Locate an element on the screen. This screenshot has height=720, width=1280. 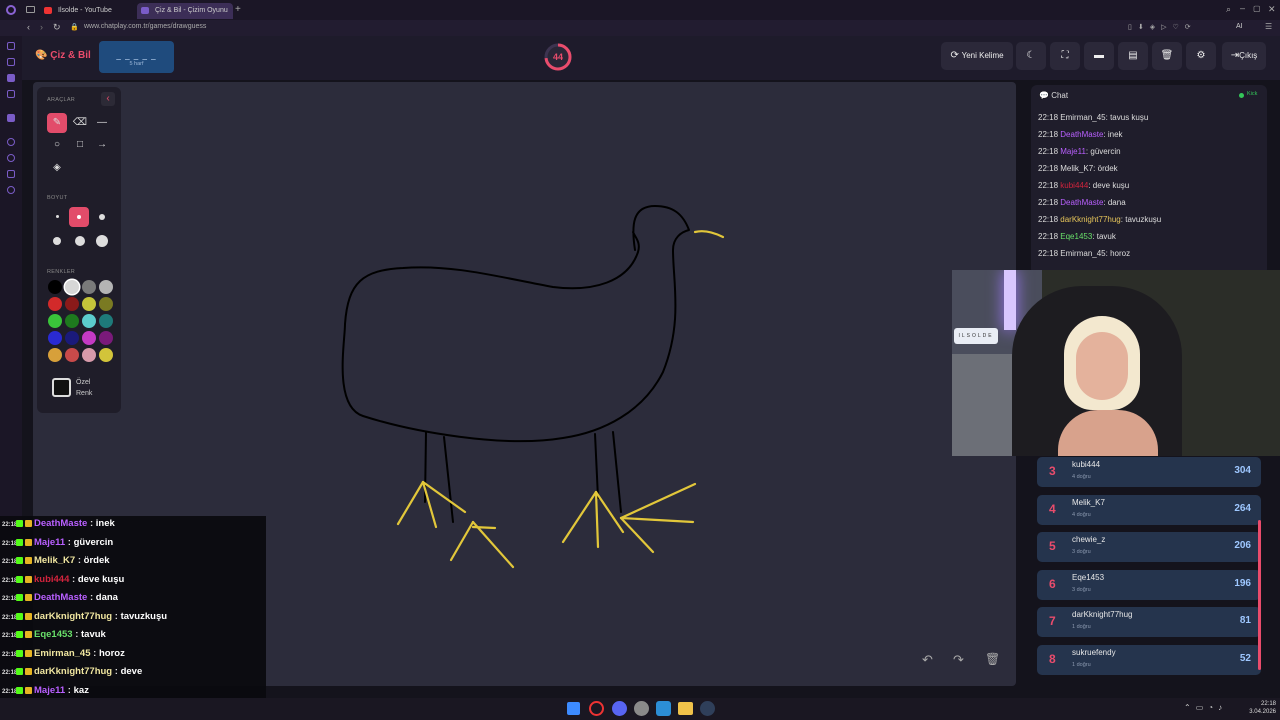
overlay-chat-username: Melik_K7 is located at coordinates (54, 560).